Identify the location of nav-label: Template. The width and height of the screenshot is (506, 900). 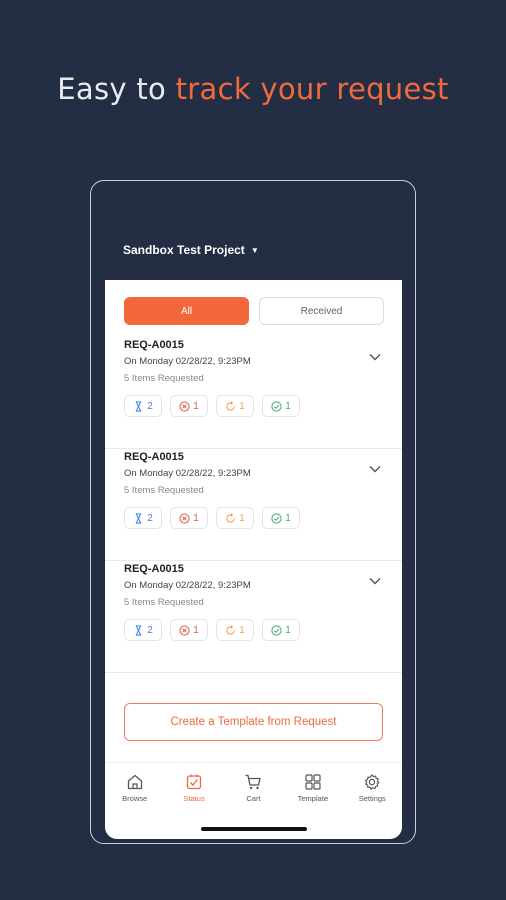
(313, 798).